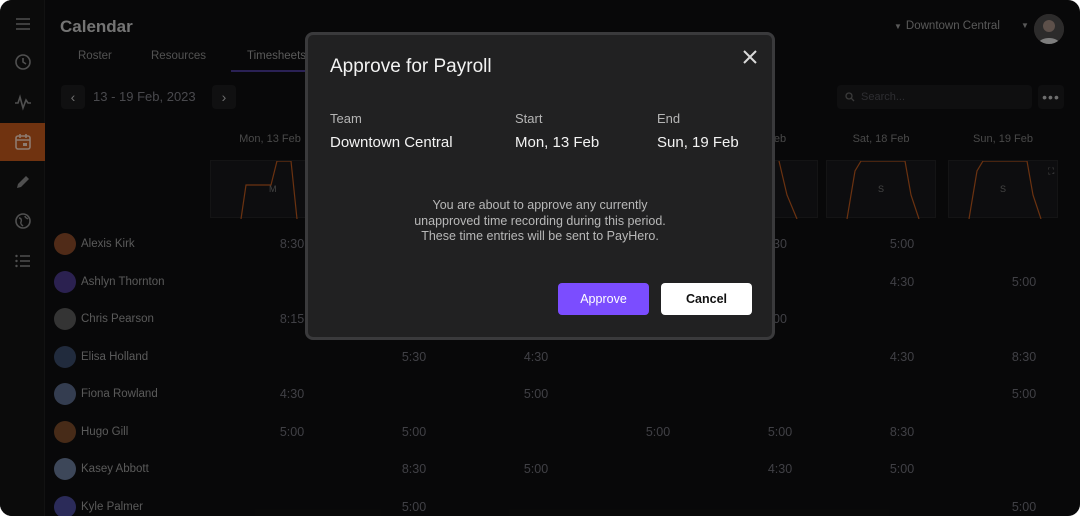 The width and height of the screenshot is (1080, 516). What do you see at coordinates (529, 118) in the screenshot?
I see `start-label: Start` at bounding box center [529, 118].